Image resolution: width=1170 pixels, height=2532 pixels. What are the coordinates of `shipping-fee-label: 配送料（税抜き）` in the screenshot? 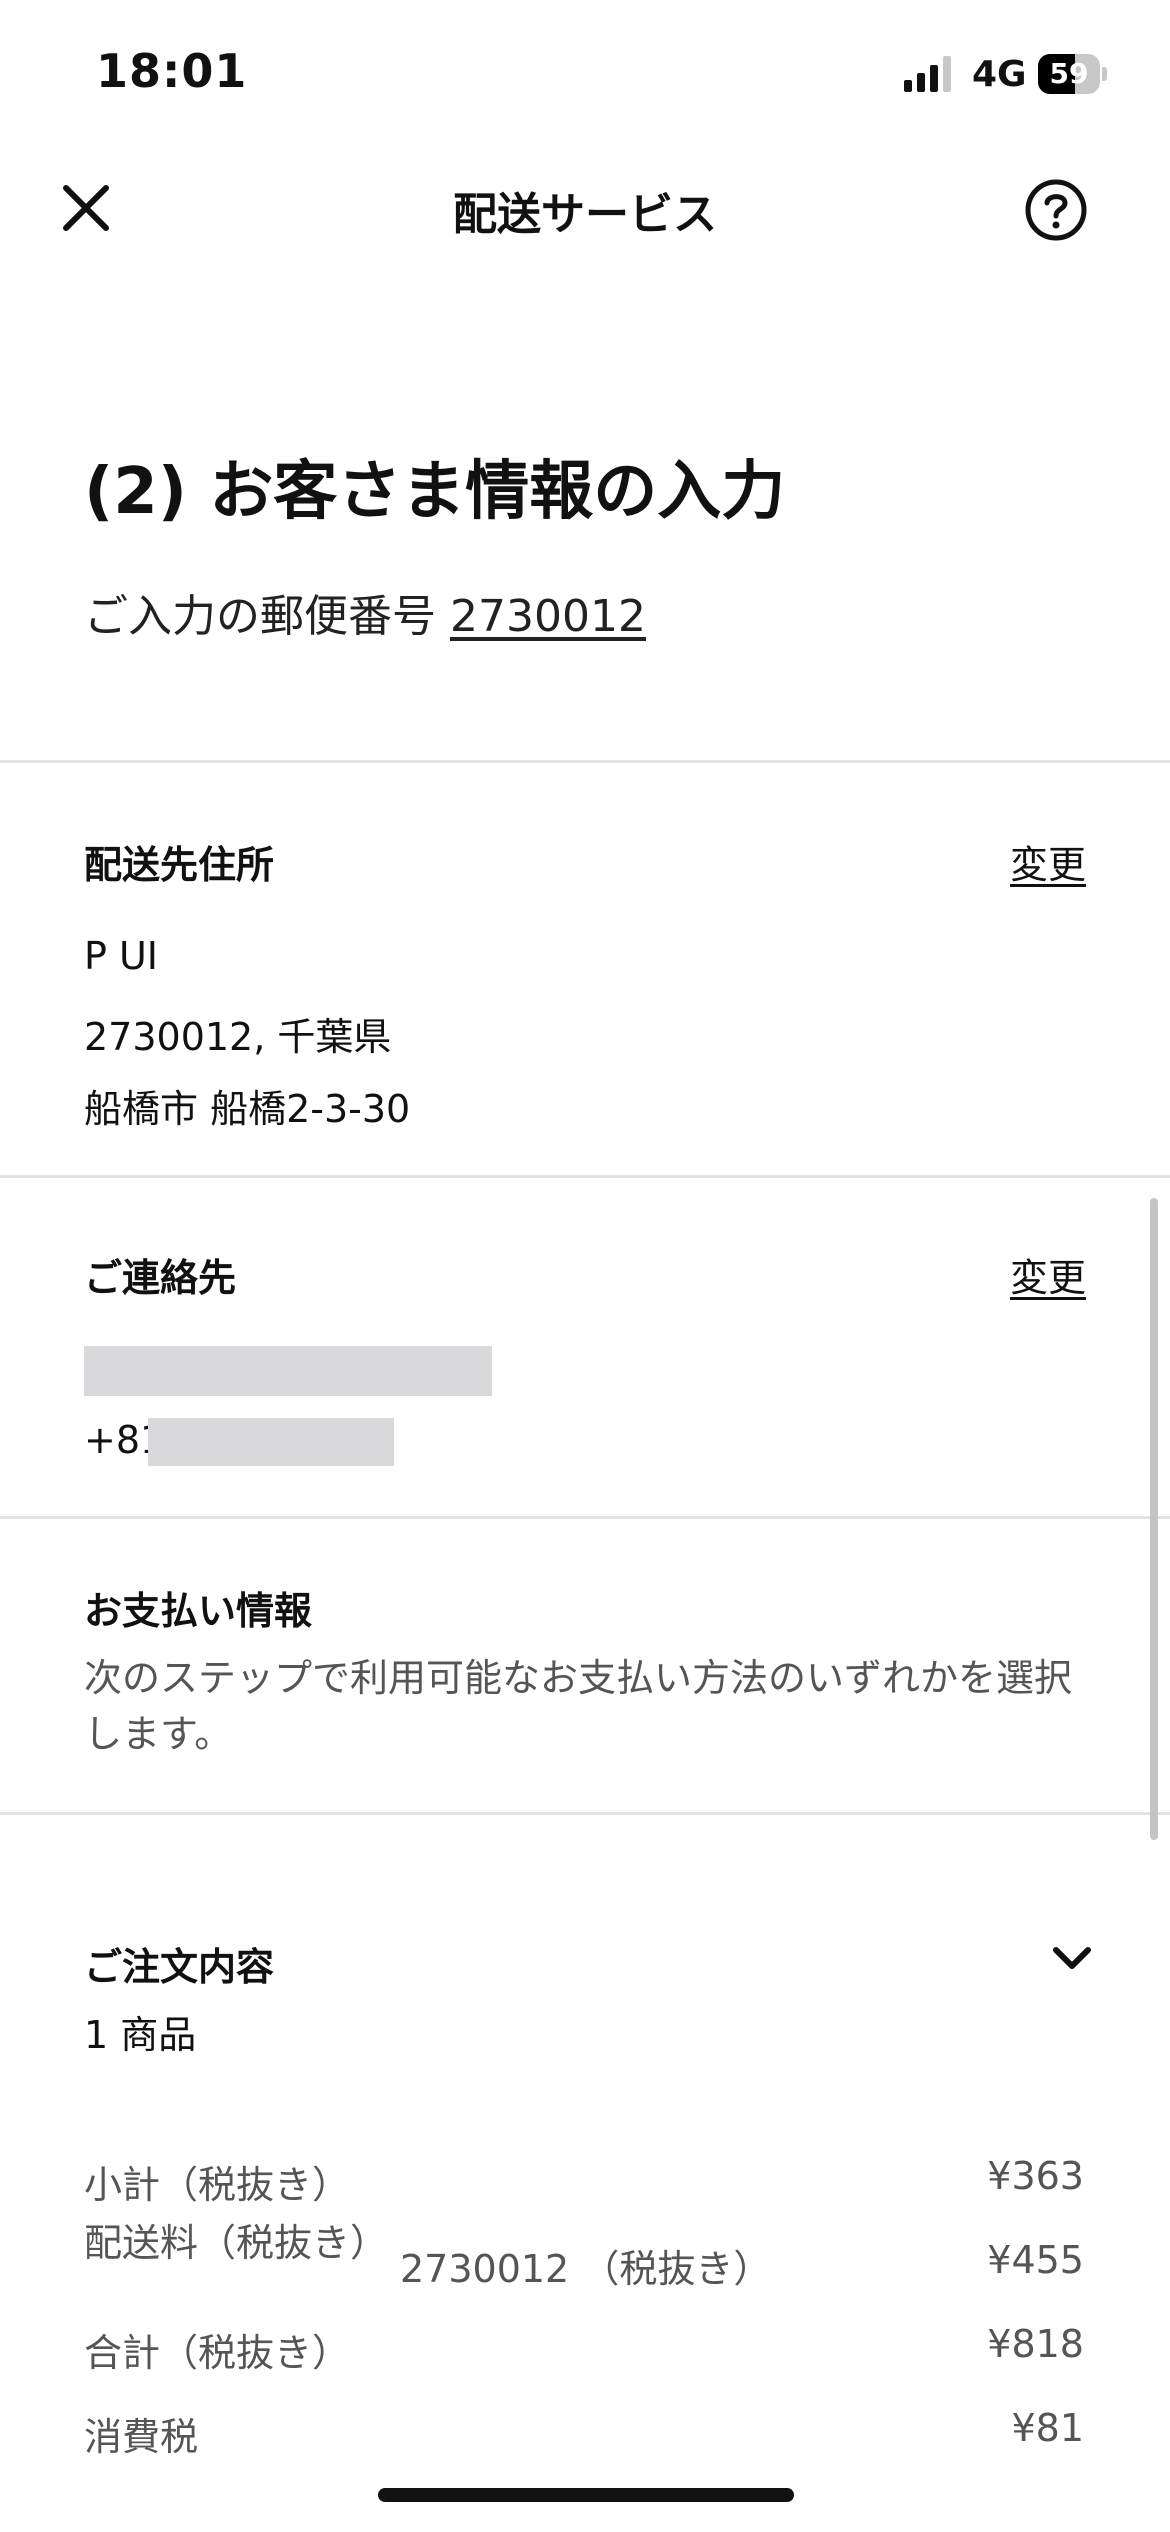 It's located at (236, 2243).